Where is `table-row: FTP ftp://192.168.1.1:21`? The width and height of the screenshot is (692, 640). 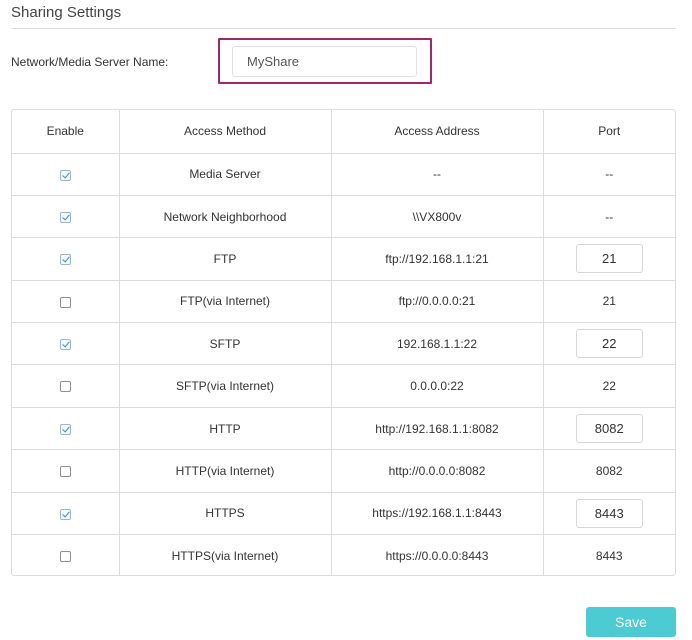 table-row: FTP ftp://192.168.1.1:21 is located at coordinates (343, 259).